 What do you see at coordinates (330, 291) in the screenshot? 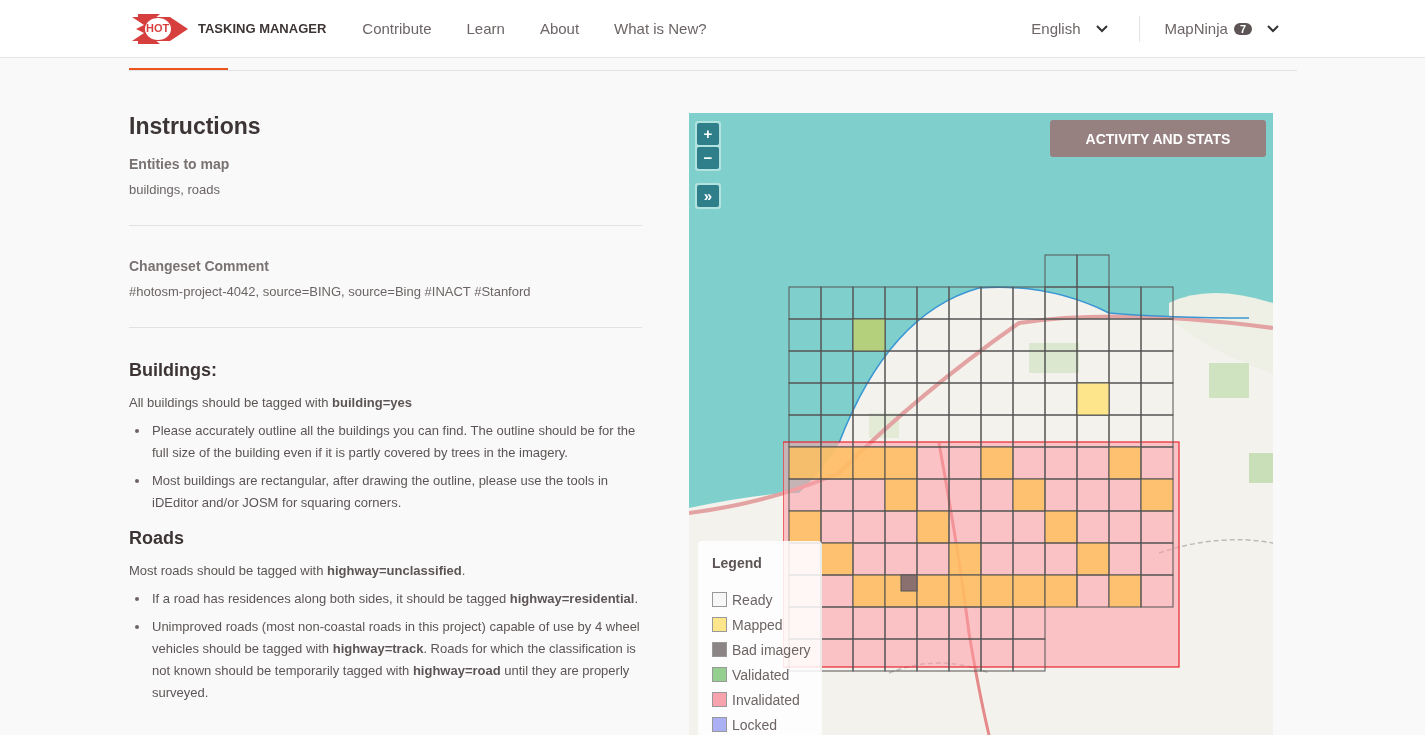
I see `field-value: #hotosm-project-4042, source=BING, source=Bing #INACT #Stanford` at bounding box center [330, 291].